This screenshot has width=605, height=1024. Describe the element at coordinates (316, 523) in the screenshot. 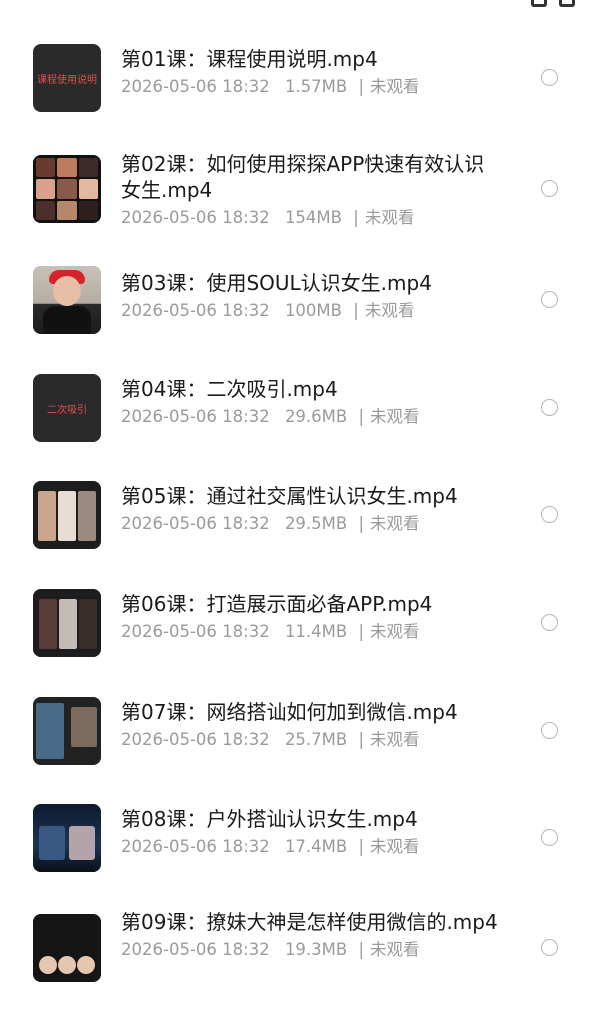

I see `file-size: 29.5MB` at that location.